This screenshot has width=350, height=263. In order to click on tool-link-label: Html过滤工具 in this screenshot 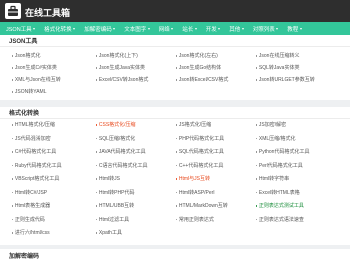, I will do `click(114, 219)`.